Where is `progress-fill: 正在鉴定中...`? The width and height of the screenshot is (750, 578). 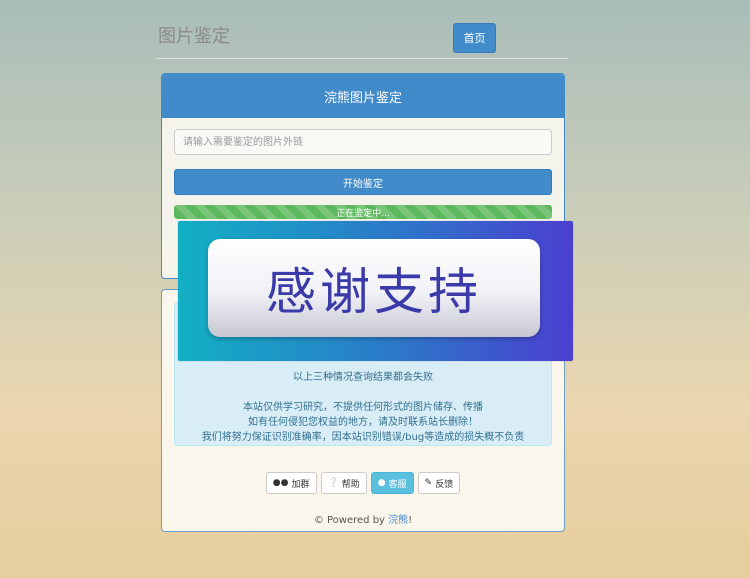
progress-fill: 正在鉴定中... is located at coordinates (363, 212).